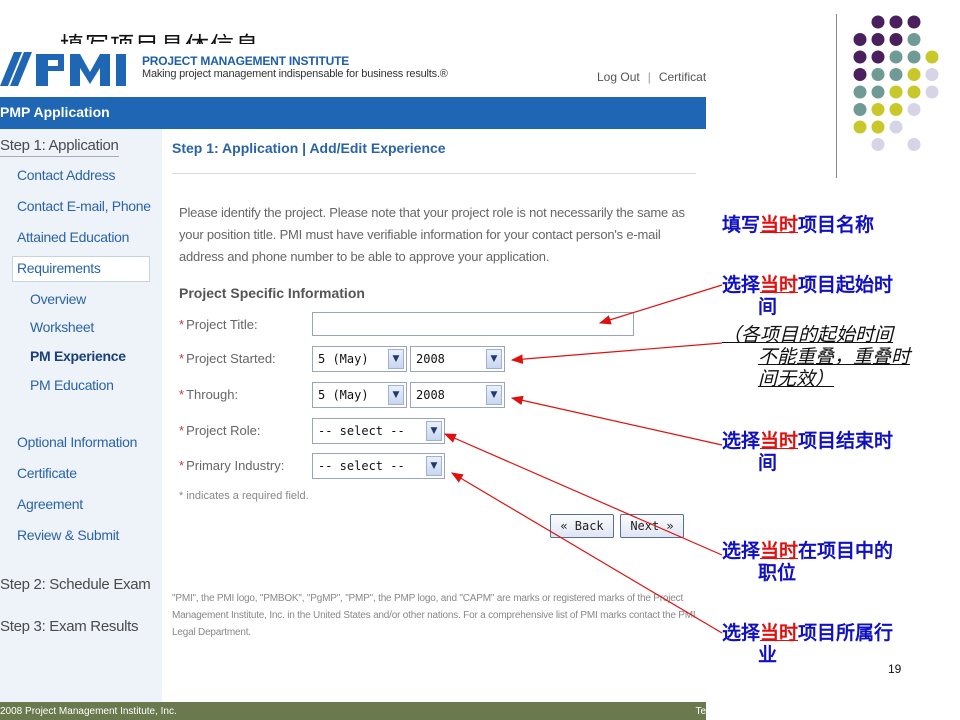 The image size is (960, 720). What do you see at coordinates (798, 225) in the screenshot?
I see `annotation-project-name: 填写当时项目名称` at bounding box center [798, 225].